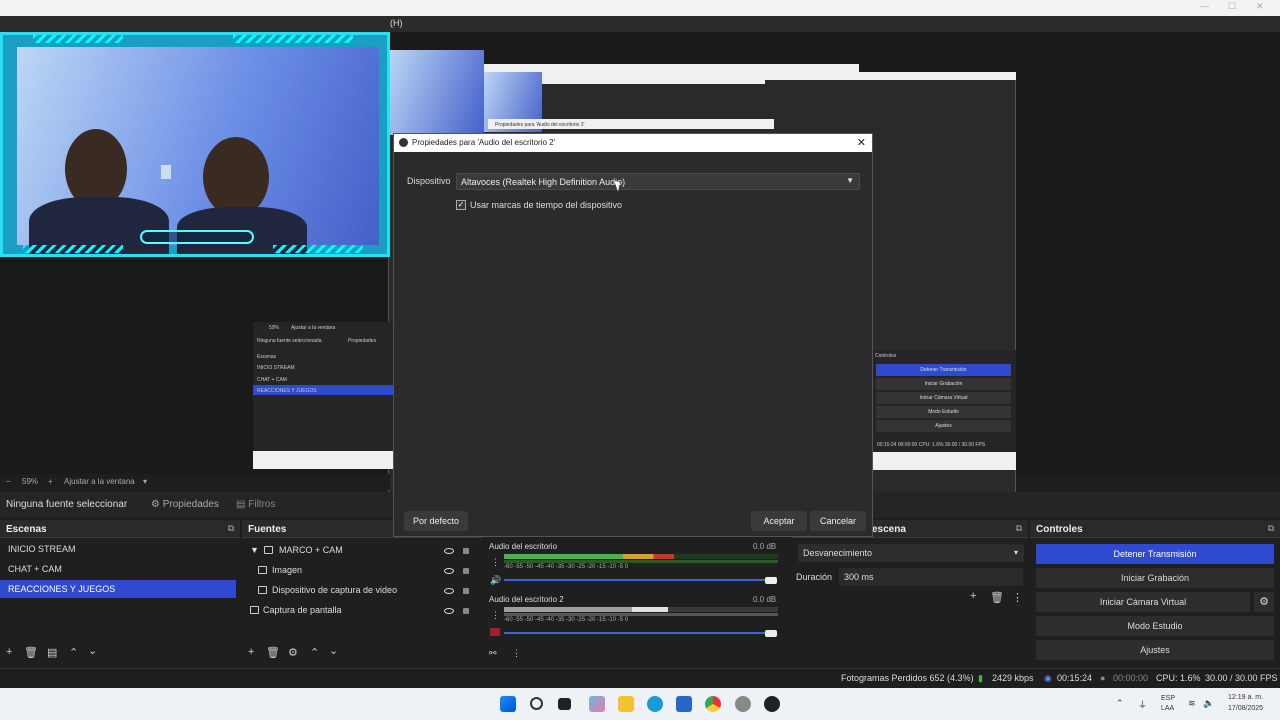  What do you see at coordinates (1245, 708) in the screenshot?
I see `clock-date: 17/08/2025` at bounding box center [1245, 708].